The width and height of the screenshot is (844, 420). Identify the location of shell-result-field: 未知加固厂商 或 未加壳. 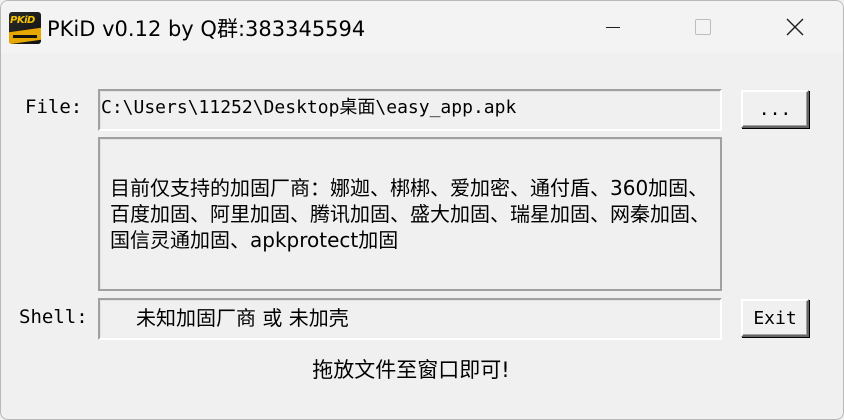
(410, 319).